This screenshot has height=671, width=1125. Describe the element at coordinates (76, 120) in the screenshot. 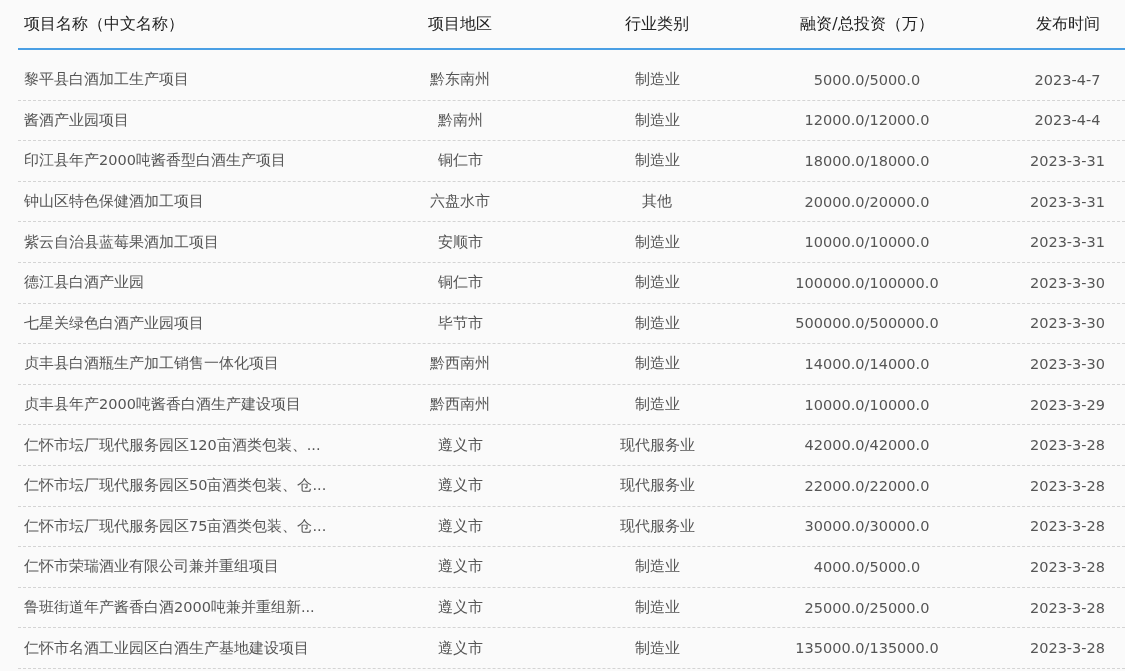

I see `table-cell-text: 酱酒产业园项目` at that location.